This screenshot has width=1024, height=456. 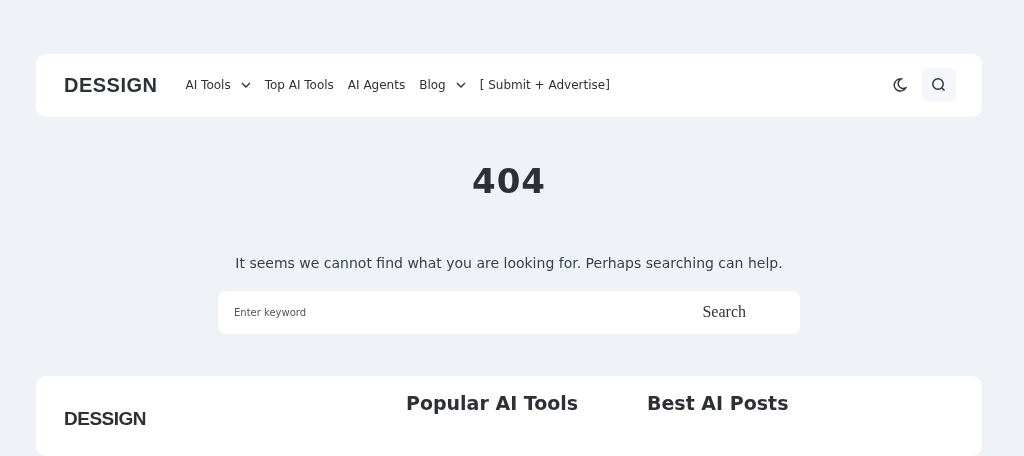 I want to click on nav-link: AI Tools, so click(x=218, y=85).